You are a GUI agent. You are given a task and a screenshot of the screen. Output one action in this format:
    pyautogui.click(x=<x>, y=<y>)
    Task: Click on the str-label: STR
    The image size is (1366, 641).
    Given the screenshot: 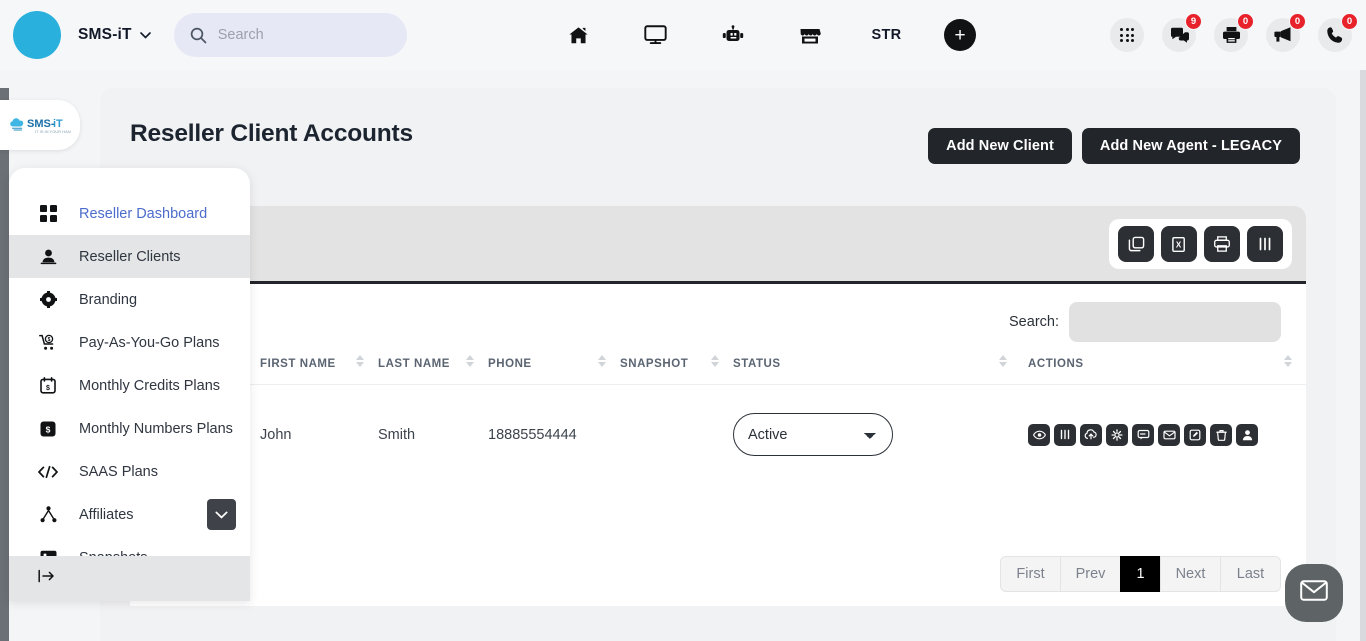 What is the action you would take?
    pyautogui.click(x=886, y=35)
    